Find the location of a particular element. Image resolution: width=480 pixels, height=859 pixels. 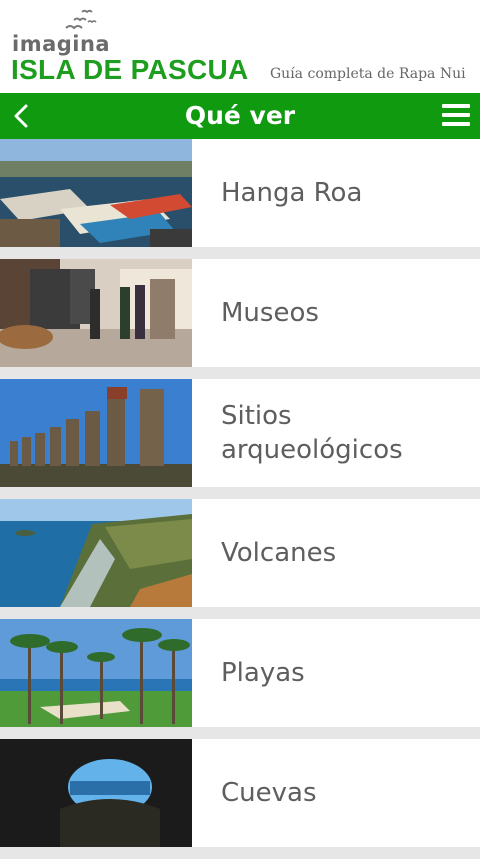

list-item-label: Hanga Roa is located at coordinates (292, 193).